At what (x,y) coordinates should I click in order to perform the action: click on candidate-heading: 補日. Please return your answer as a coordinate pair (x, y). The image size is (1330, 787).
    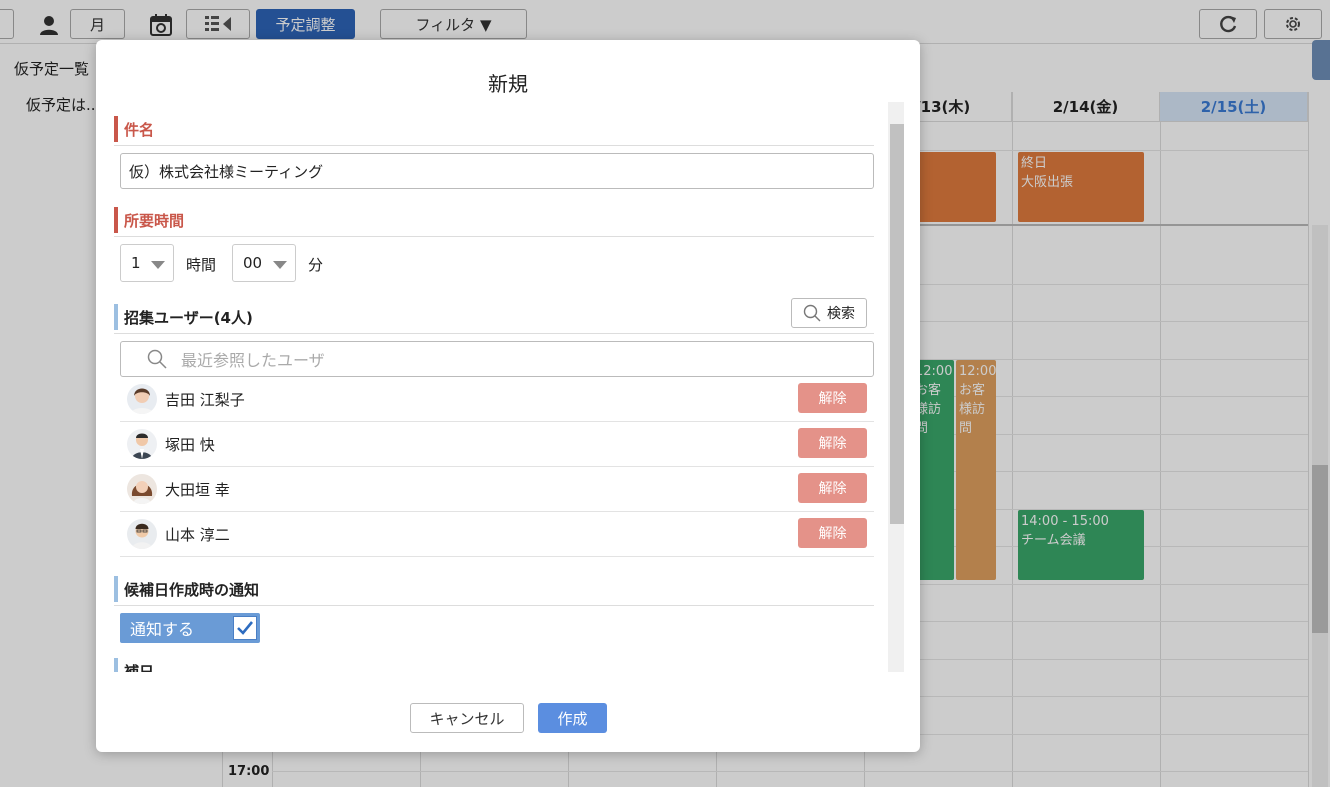
    Looking at the image, I should click on (494, 664).